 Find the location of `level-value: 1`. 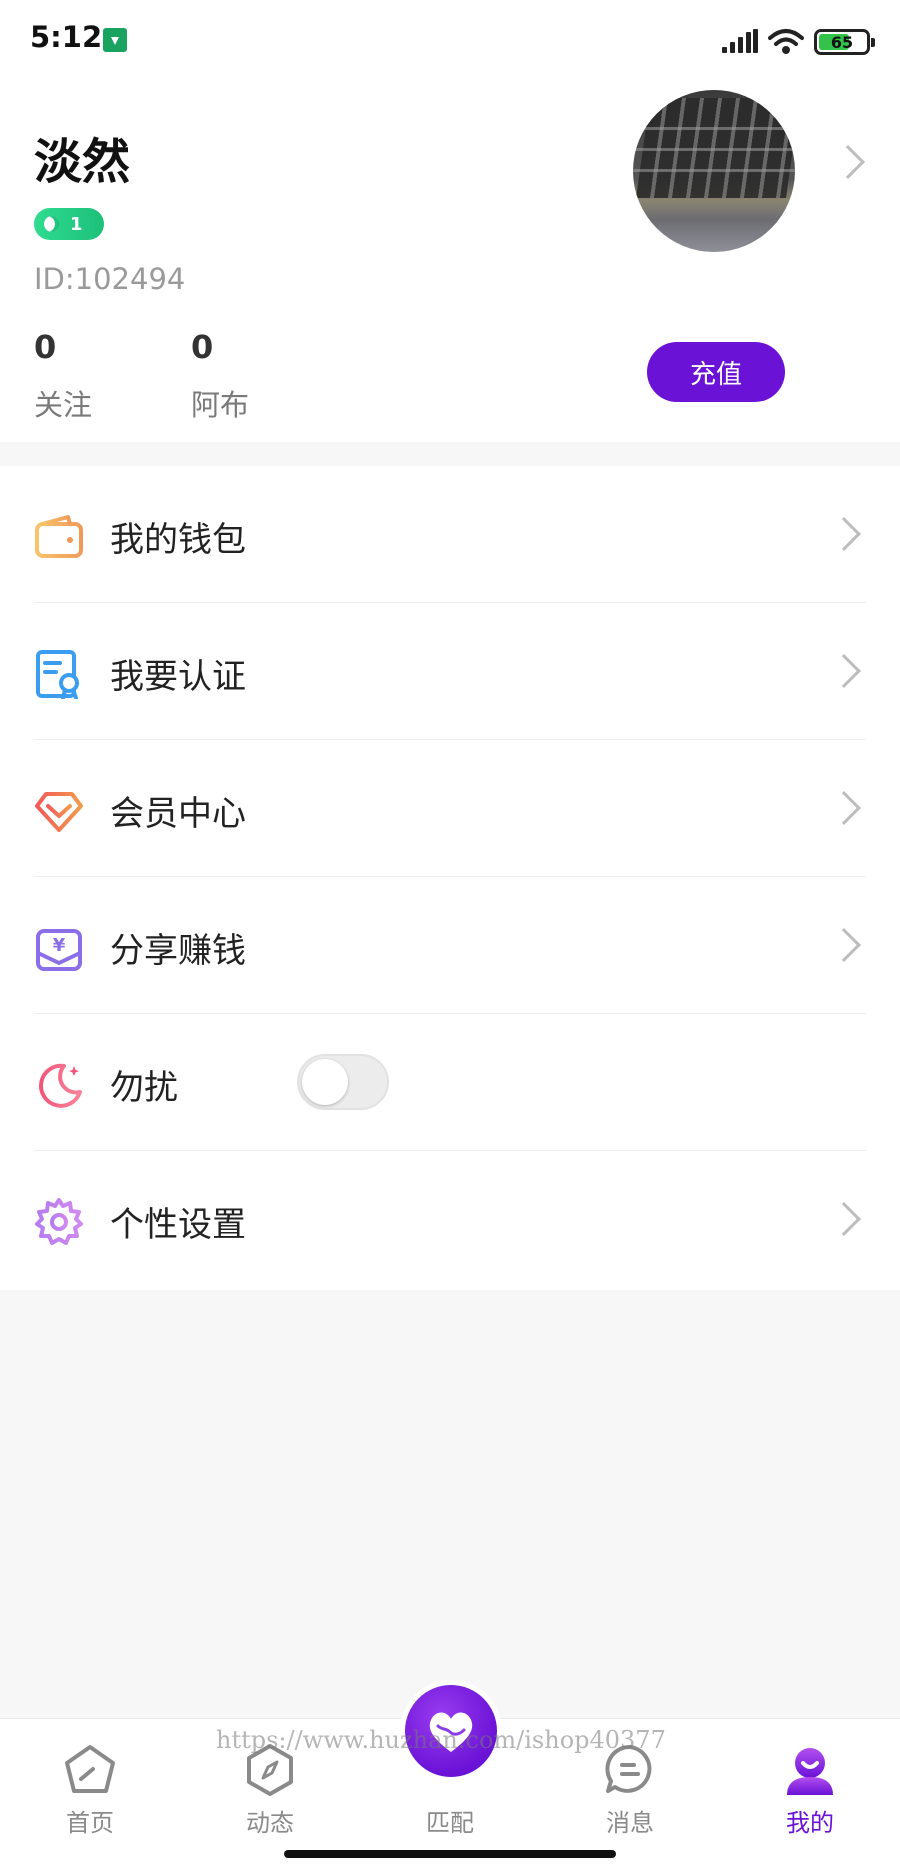

level-value: 1 is located at coordinates (76, 224).